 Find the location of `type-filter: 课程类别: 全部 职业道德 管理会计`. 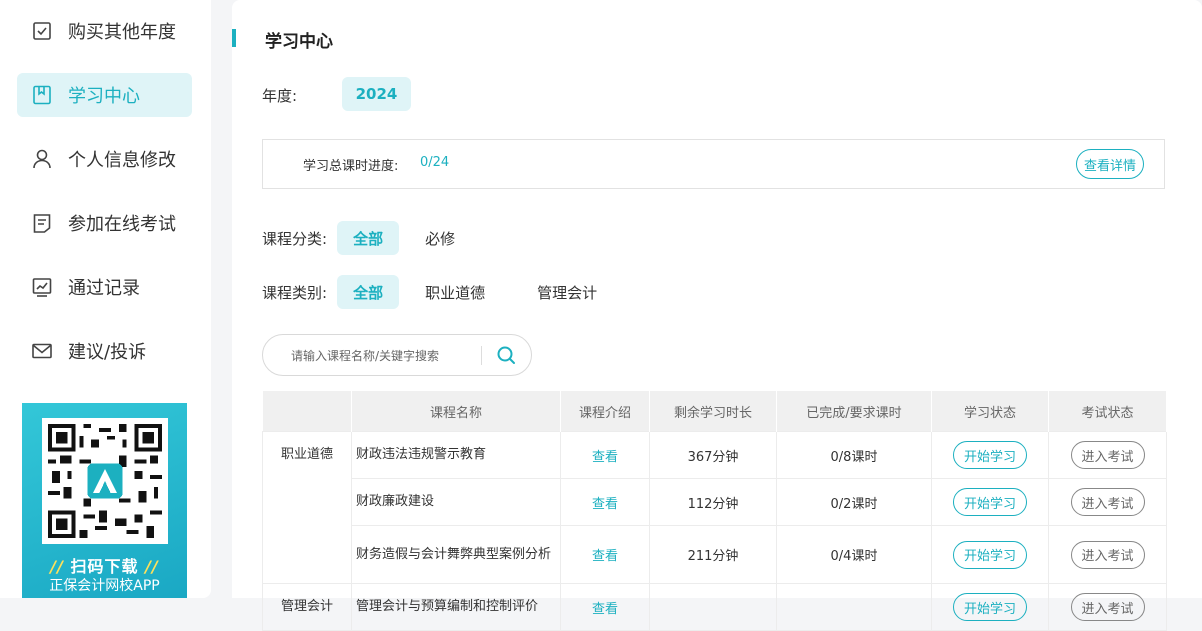

type-filter: 课程类别: 全部 职业道德 管理会计 is located at coordinates (442, 292).